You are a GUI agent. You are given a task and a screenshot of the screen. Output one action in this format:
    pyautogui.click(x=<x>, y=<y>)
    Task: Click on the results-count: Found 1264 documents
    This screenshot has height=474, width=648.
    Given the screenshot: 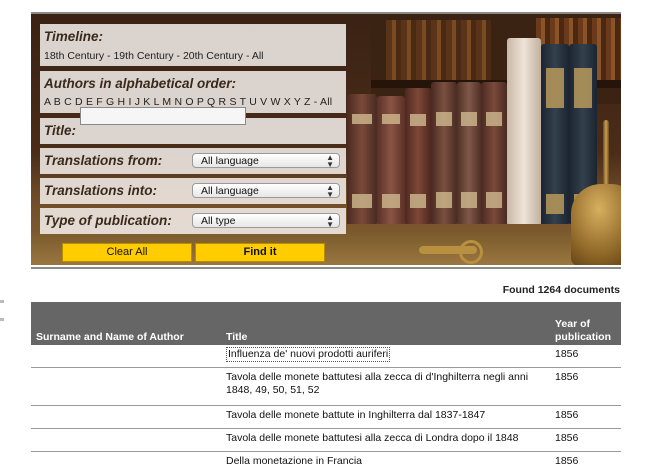 What is the action you would take?
    pyautogui.click(x=561, y=290)
    